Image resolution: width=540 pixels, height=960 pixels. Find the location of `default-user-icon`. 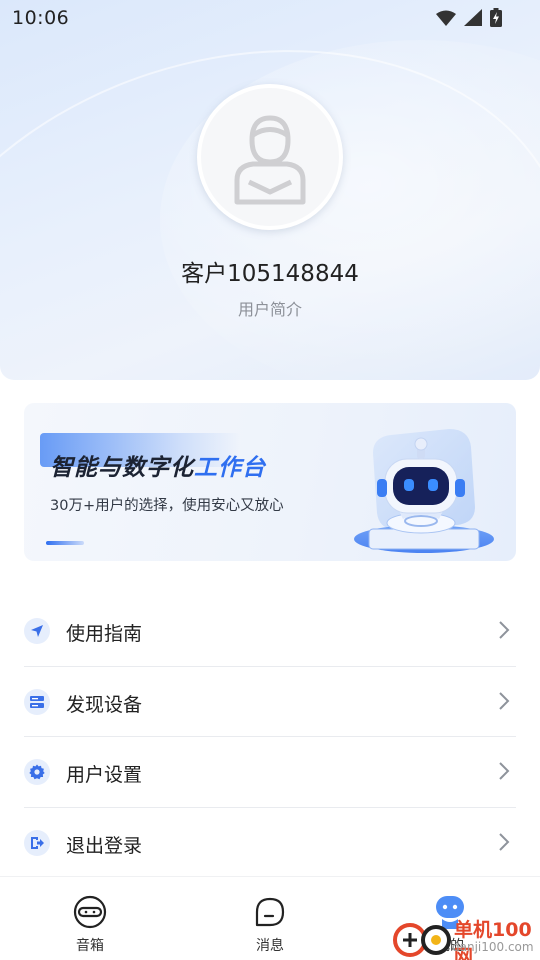

default-user-icon is located at coordinates (270, 160).